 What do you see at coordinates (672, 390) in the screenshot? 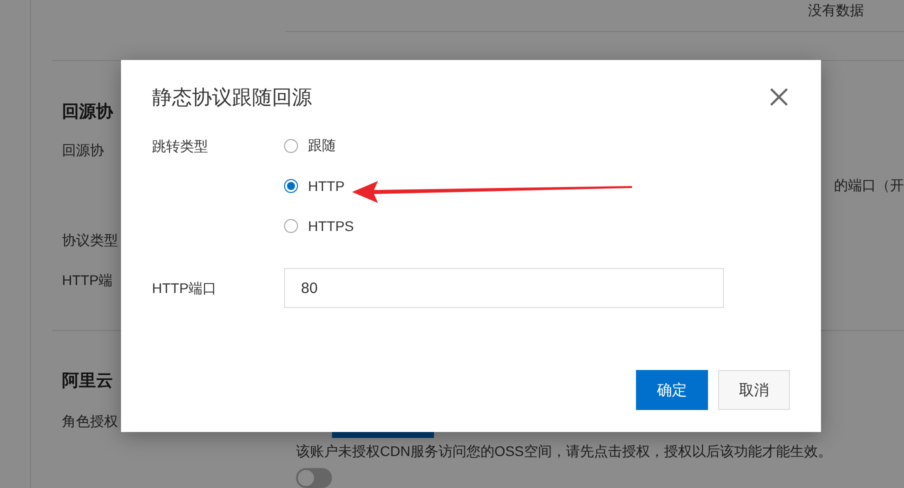
I see `confirm-button: 确定` at bounding box center [672, 390].